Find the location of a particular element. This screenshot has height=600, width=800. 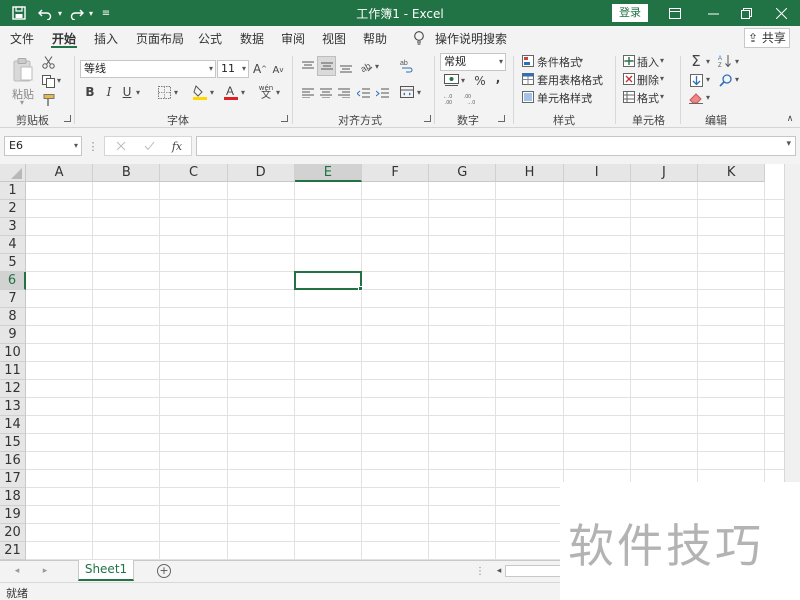

row-header-18: 18 is located at coordinates (13, 497).